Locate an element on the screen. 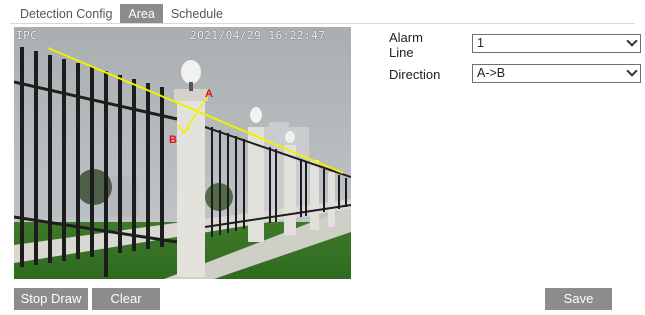 The image size is (645, 315). alarm-line-select: 1 is located at coordinates (556, 43).